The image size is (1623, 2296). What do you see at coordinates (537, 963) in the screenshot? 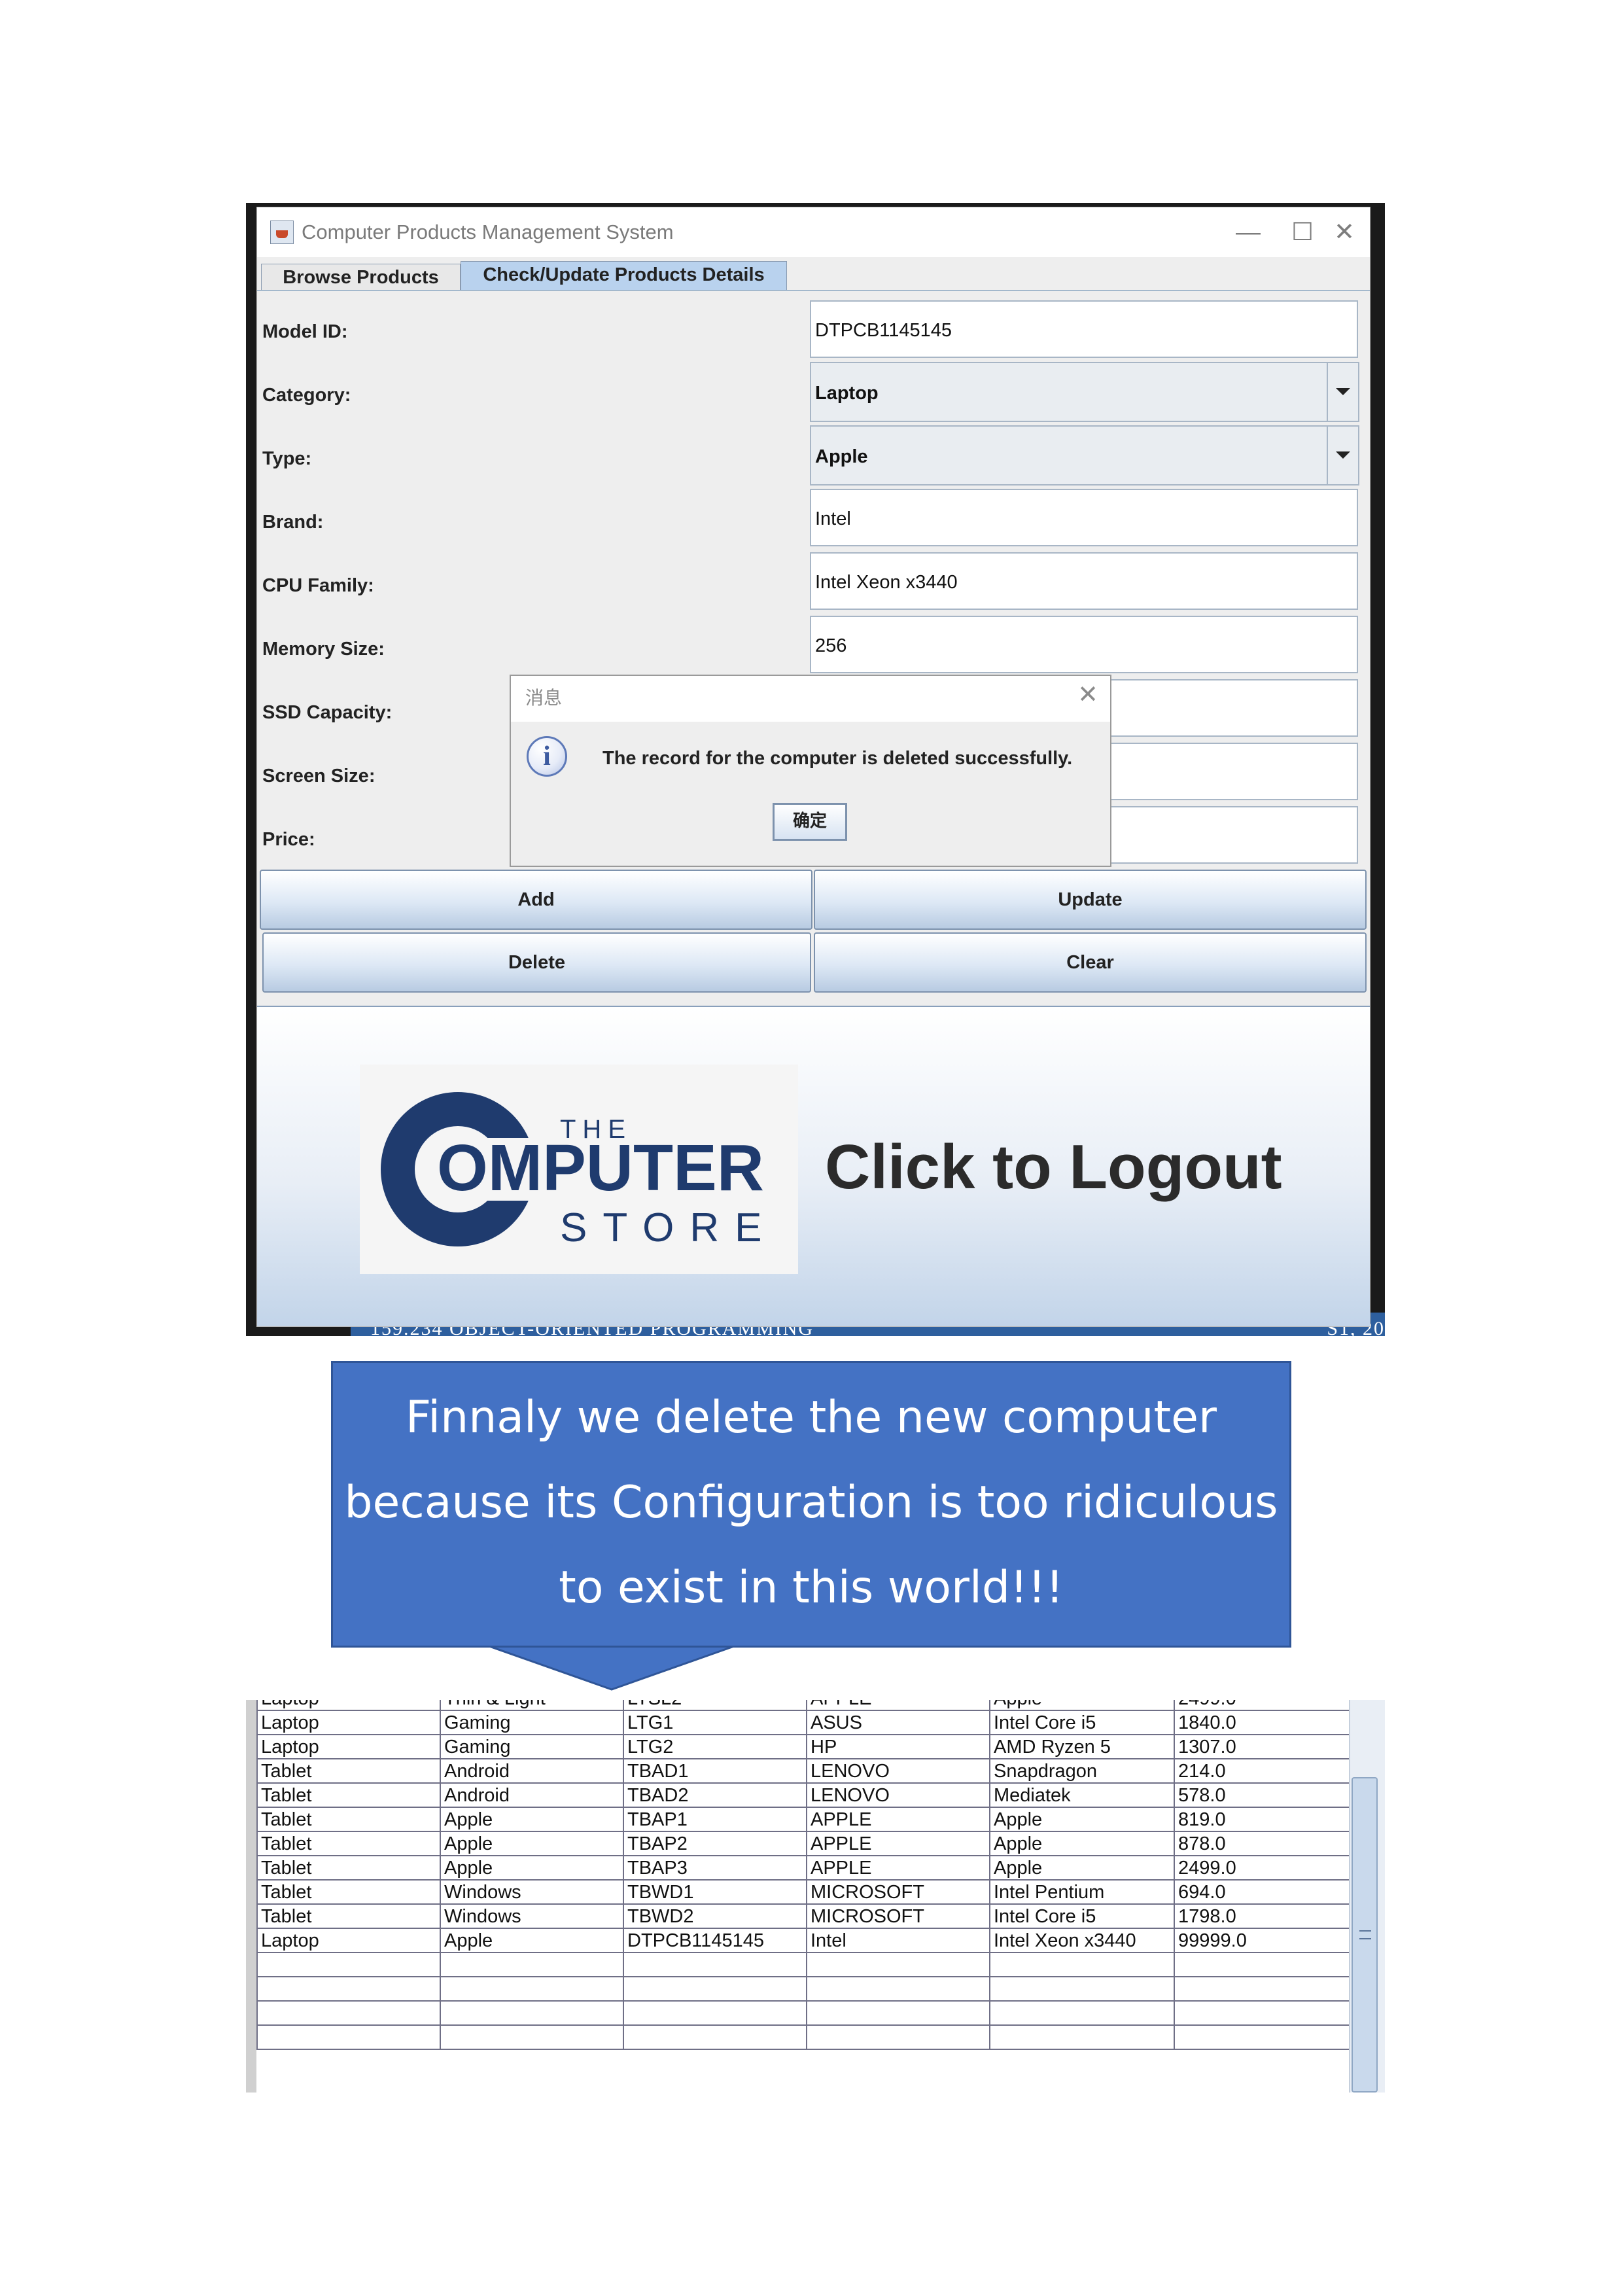
I see `delete-button: Delete` at bounding box center [537, 963].